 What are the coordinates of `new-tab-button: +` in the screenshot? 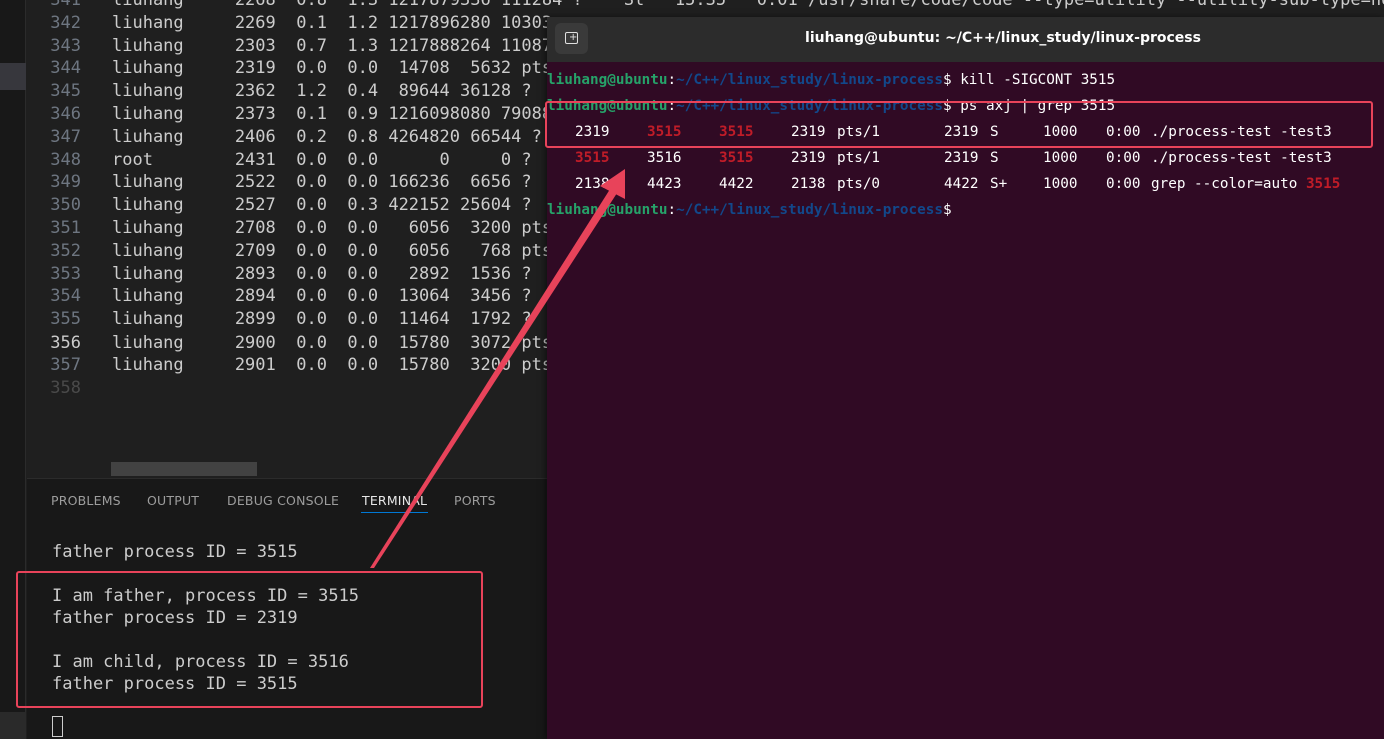 It's located at (571, 38).